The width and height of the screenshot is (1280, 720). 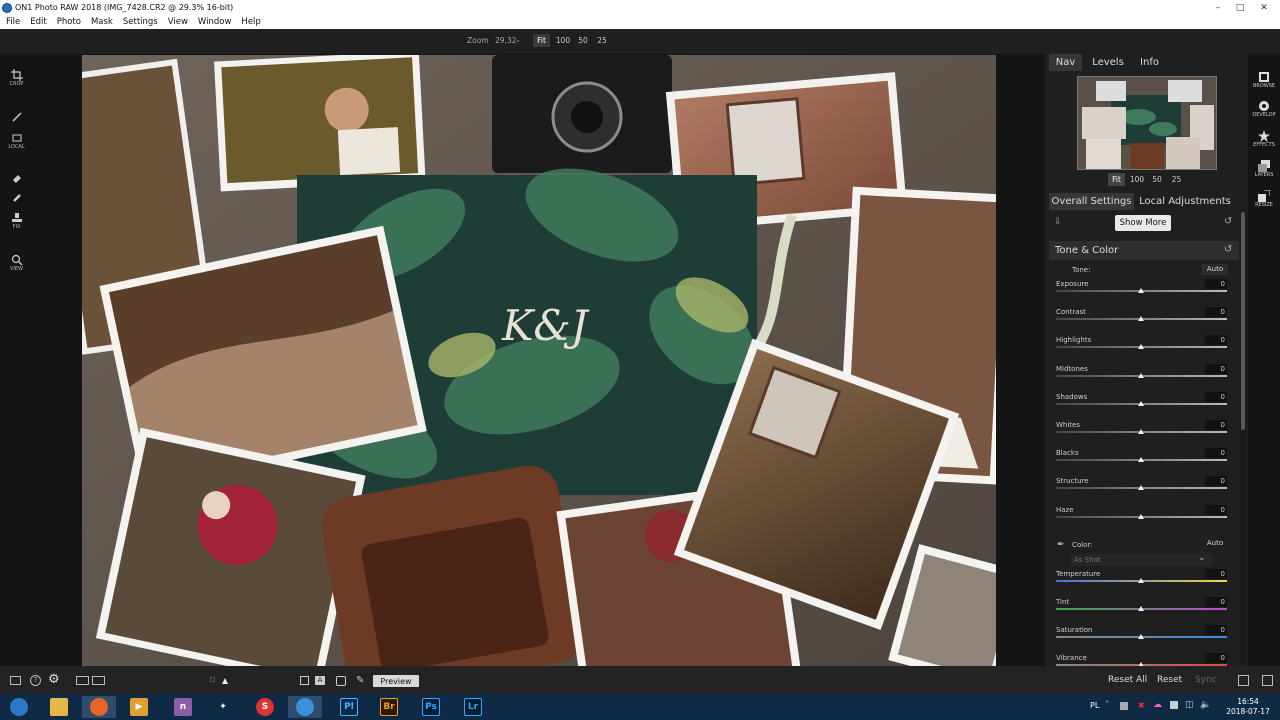 What do you see at coordinates (16, 263) in the screenshot?
I see `view-tool: VIEW` at bounding box center [16, 263].